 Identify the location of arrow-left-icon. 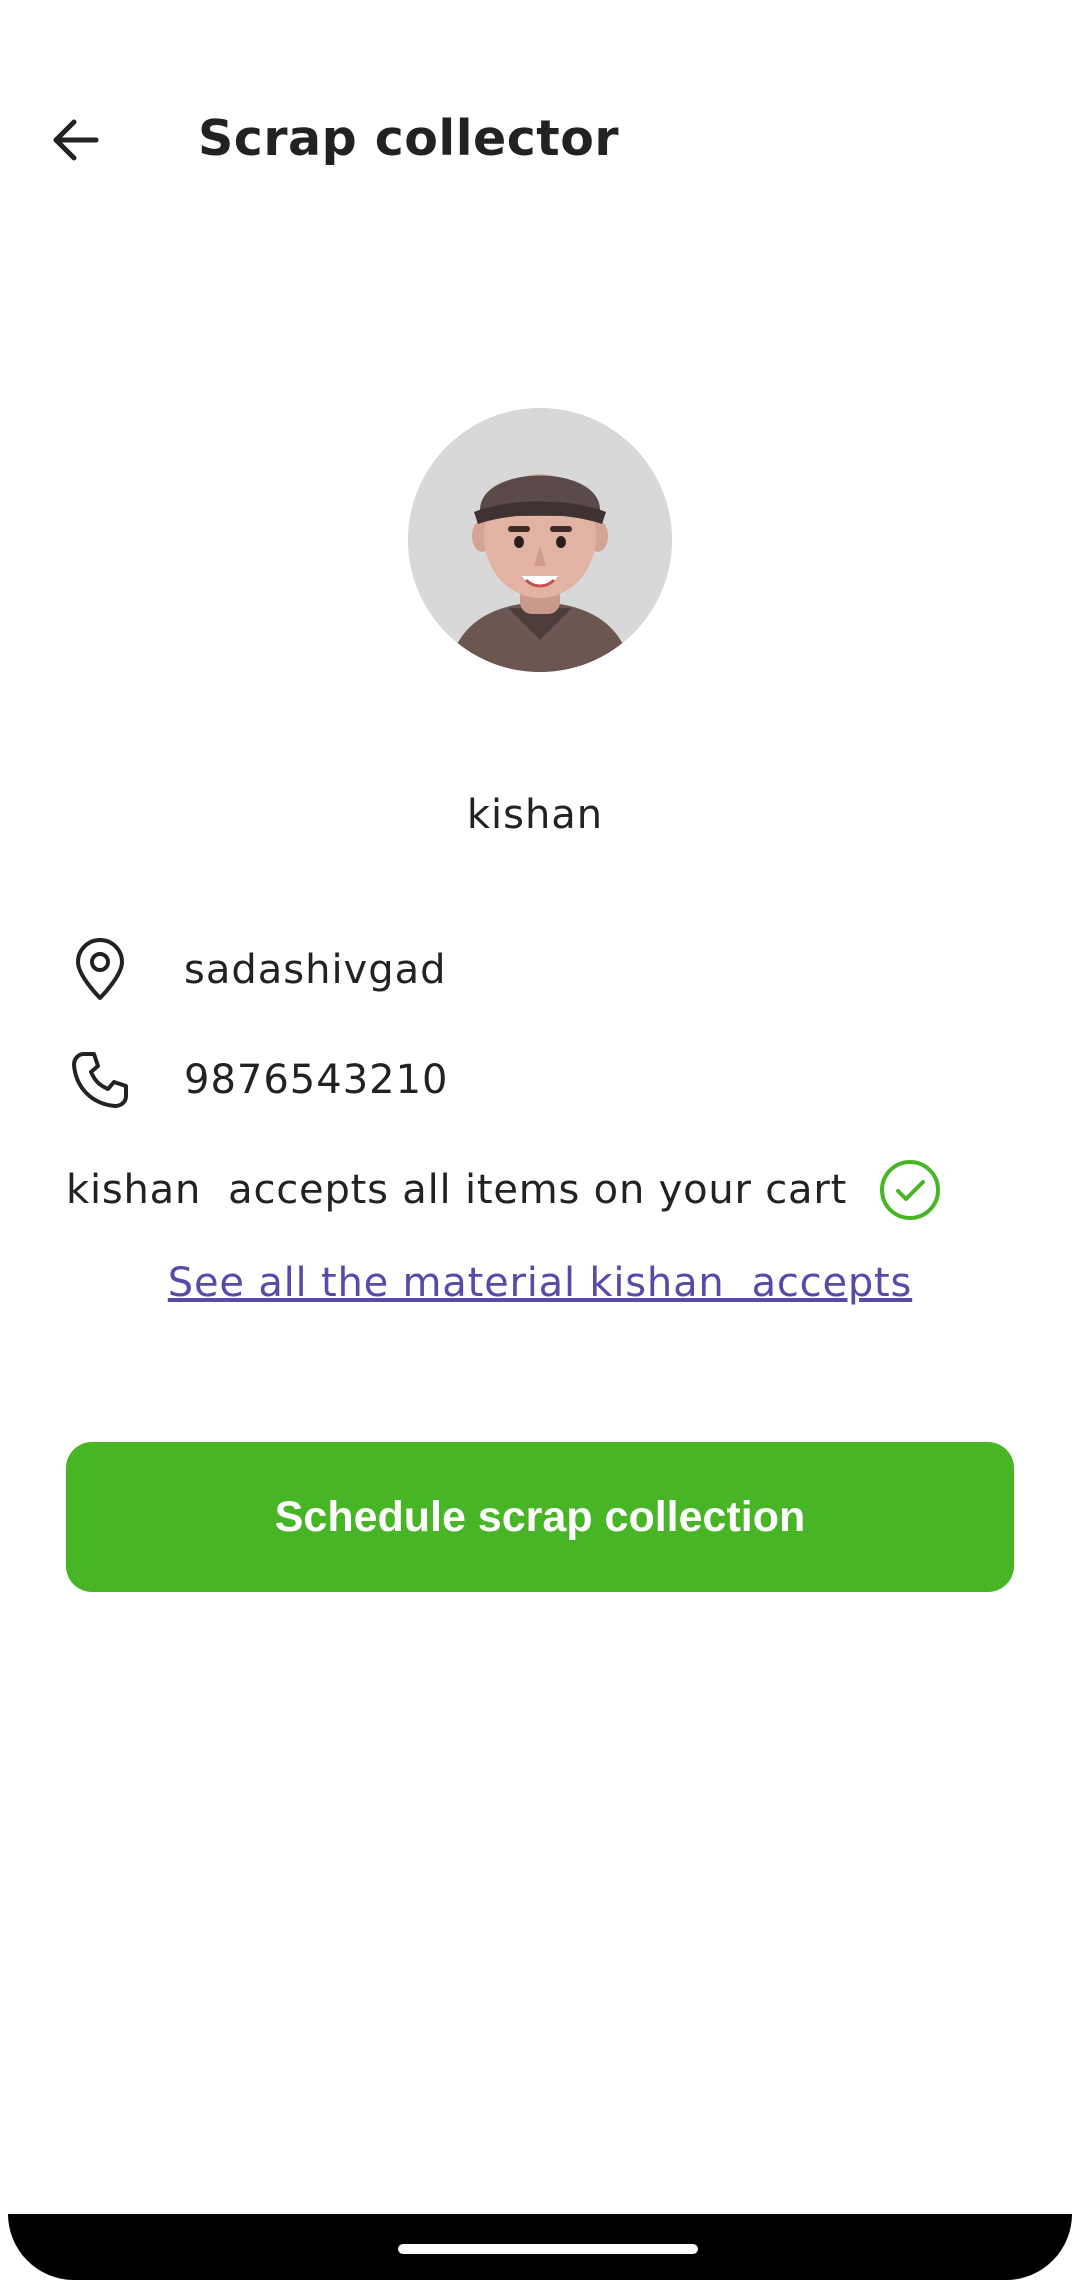
(76, 140).